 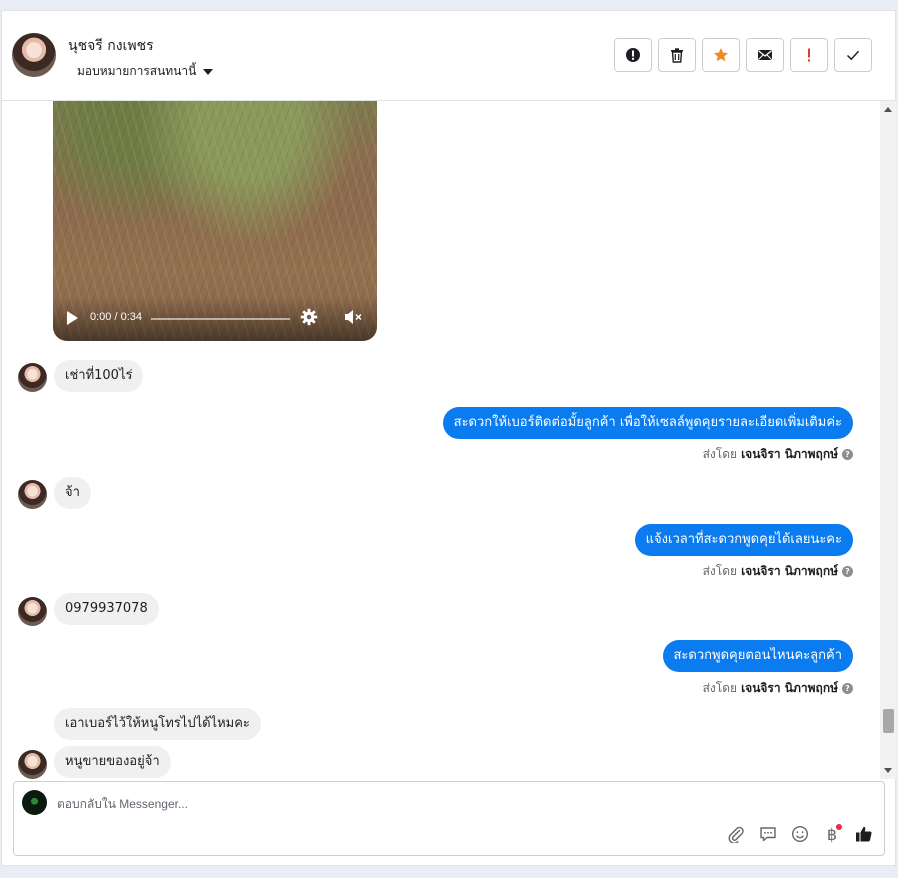 I want to click on scroll-up-arrow, so click(x=888, y=109).